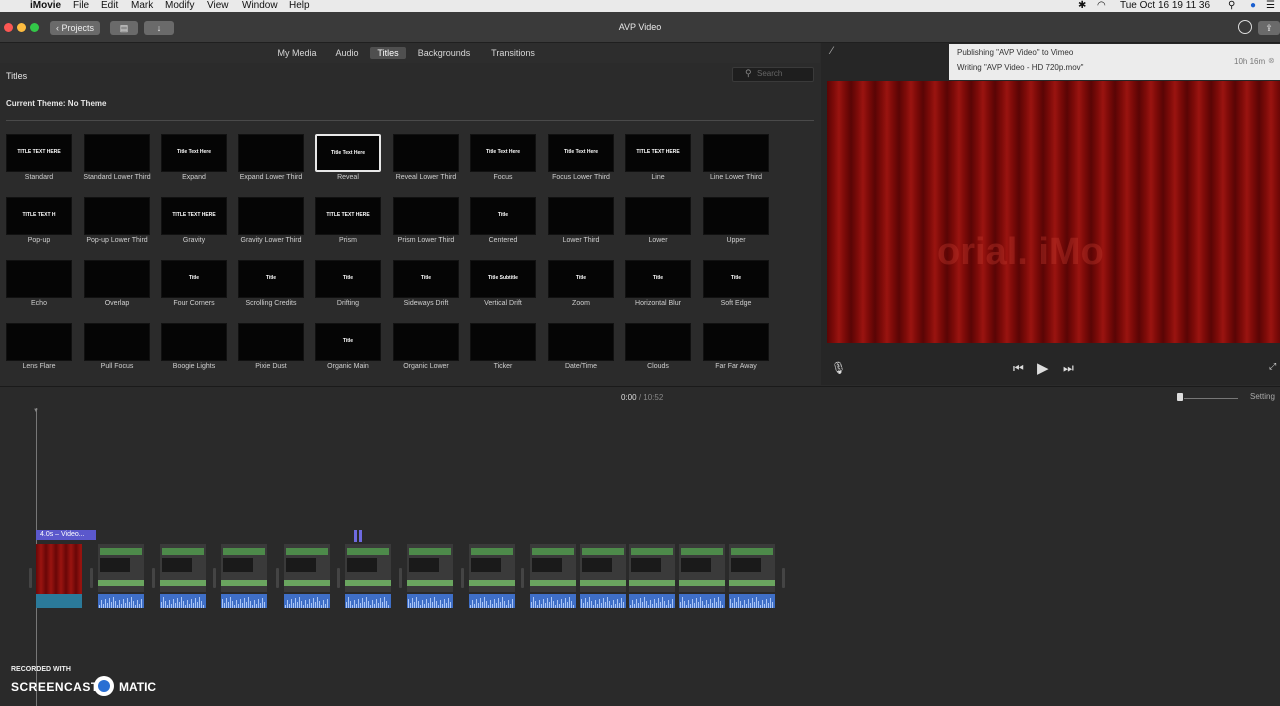 The width and height of the screenshot is (1280, 706). I want to click on bluetooth-icon: ✱, so click(1082, 6).